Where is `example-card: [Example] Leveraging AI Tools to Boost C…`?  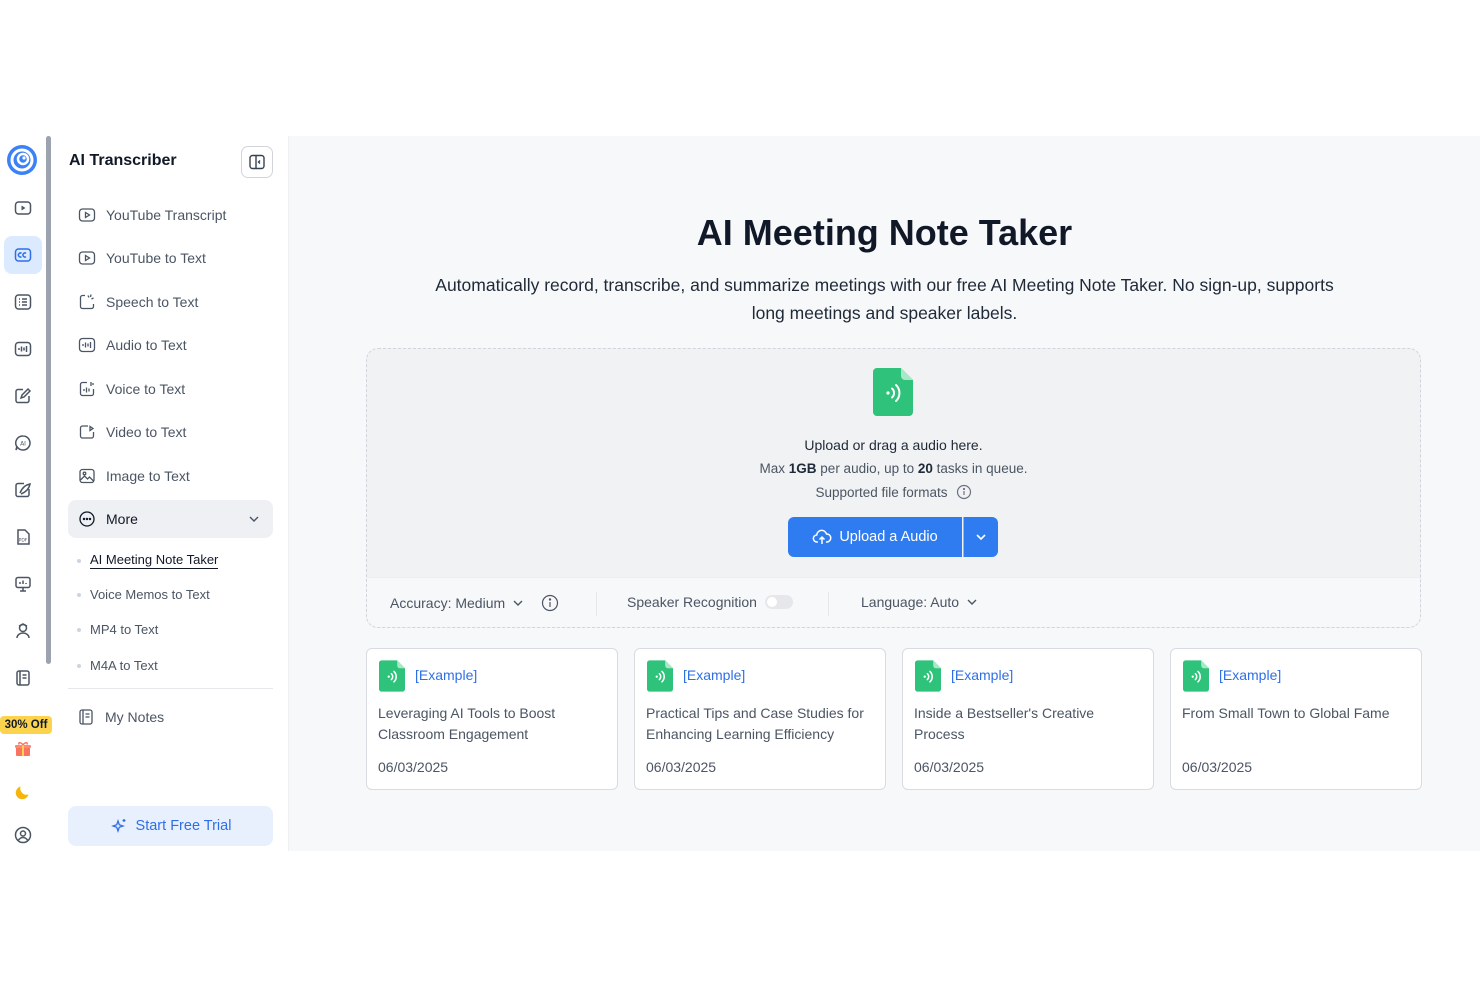 example-card: [Example] Leveraging AI Tools to Boost C… is located at coordinates (492, 719).